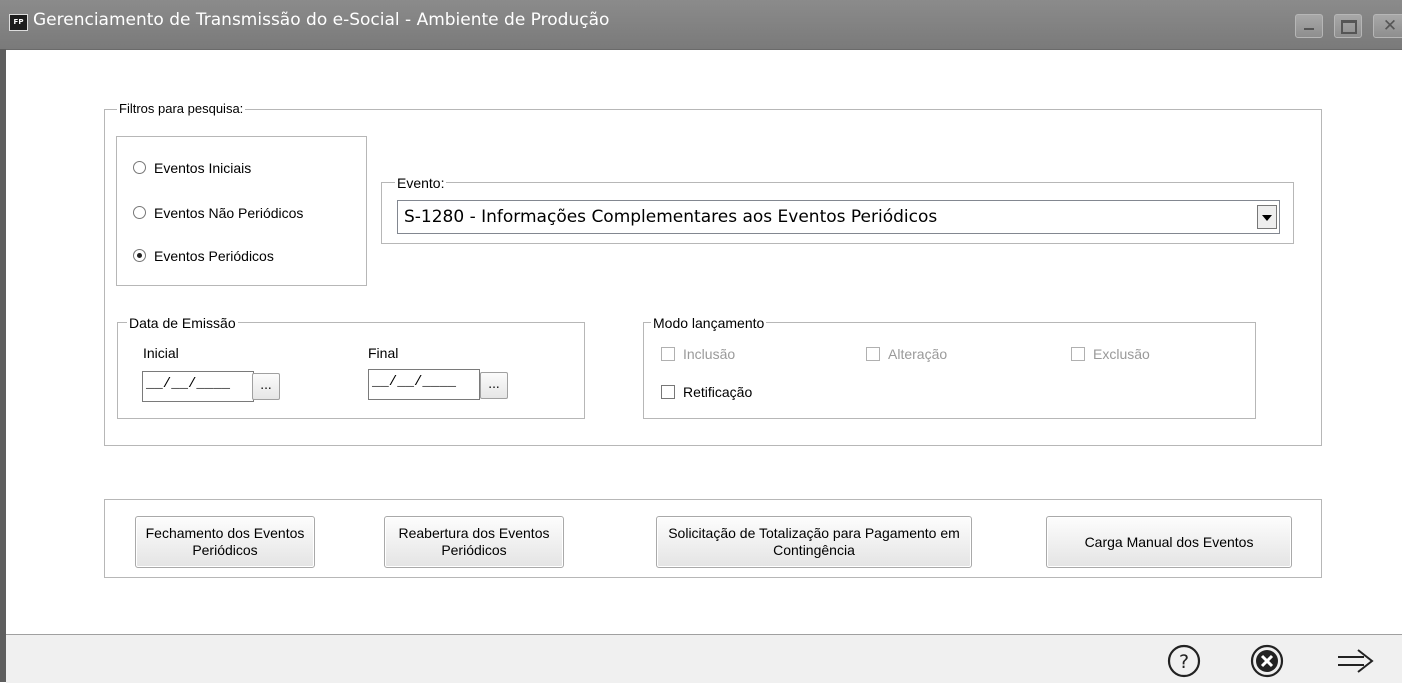  What do you see at coordinates (1169, 542) in the screenshot?
I see `carga-manual-button: Carga Manual dos Eventos` at bounding box center [1169, 542].